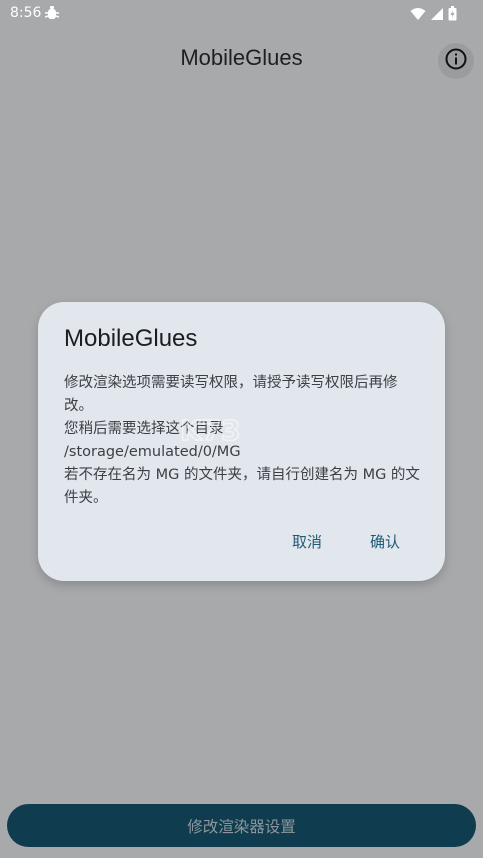 The image size is (483, 858). I want to click on info-button, so click(456, 61).